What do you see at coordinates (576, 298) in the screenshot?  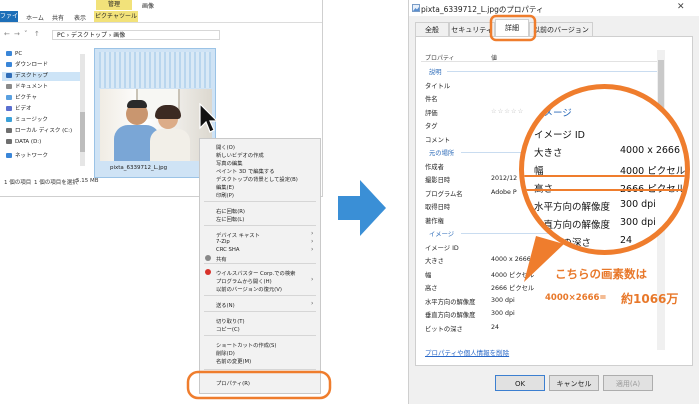 I see `annotation-formula: 4000×2666=` at bounding box center [576, 298].